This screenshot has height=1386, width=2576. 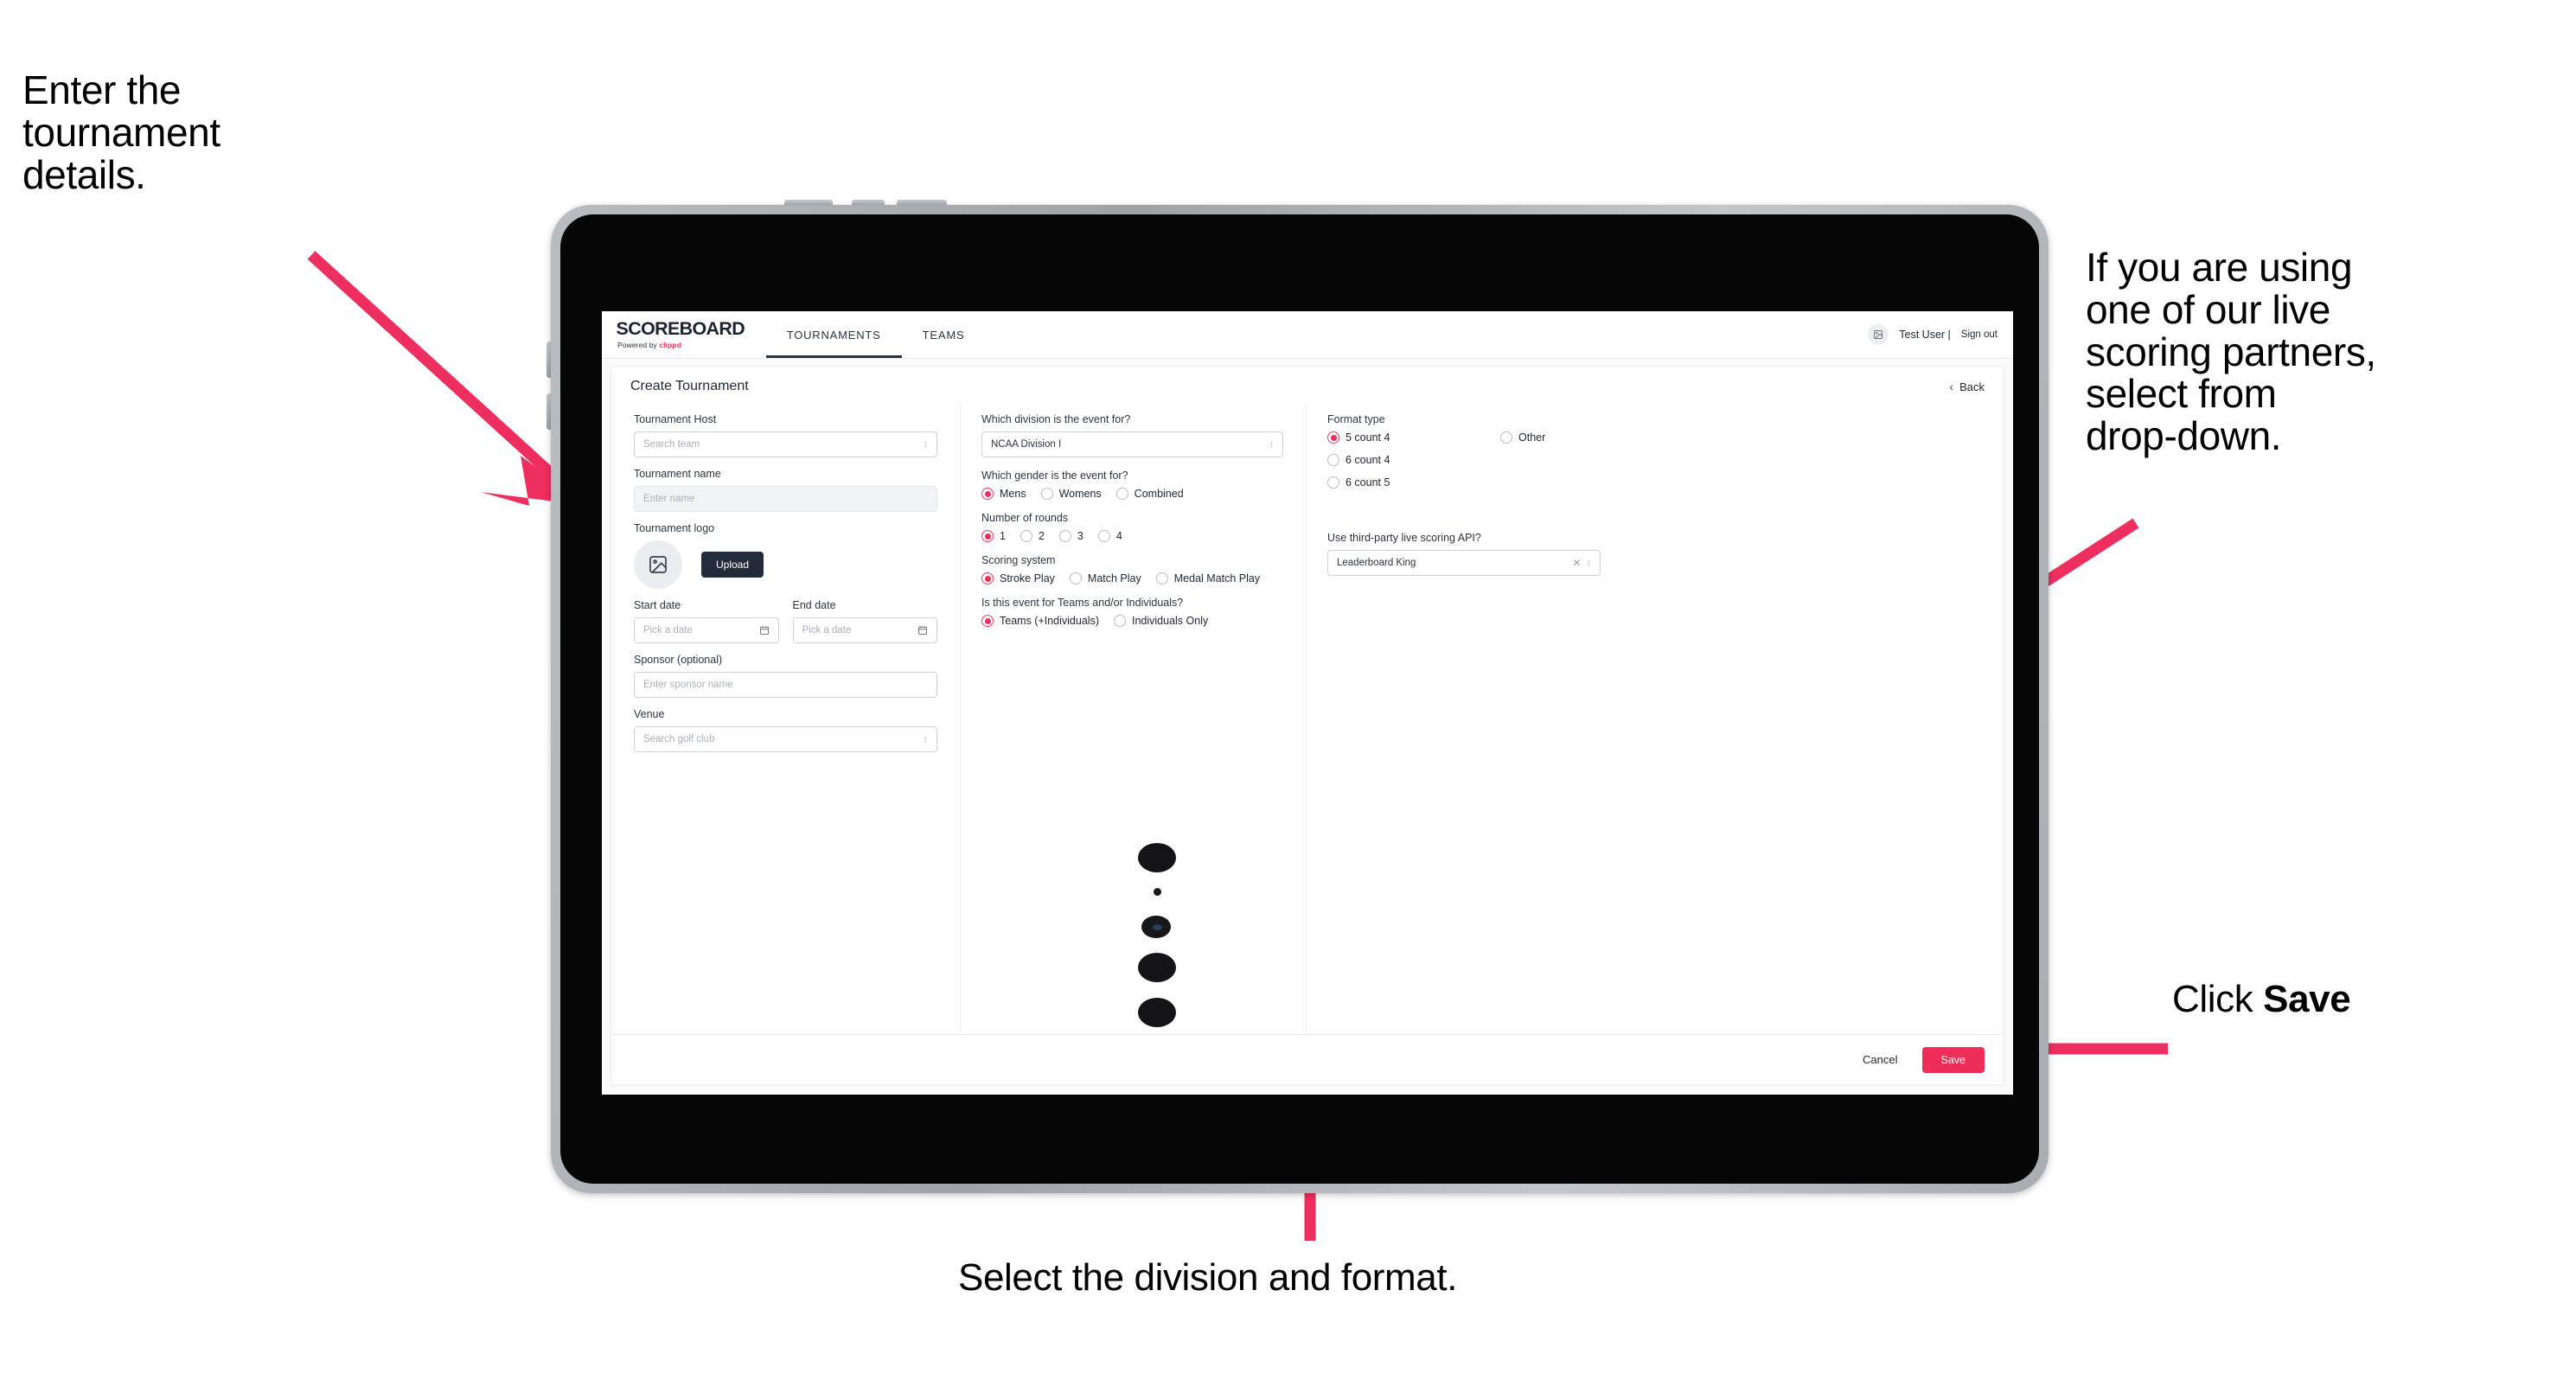 I want to click on label-scoring-api: Use third-party live scoring API?, so click(x=1404, y=538).